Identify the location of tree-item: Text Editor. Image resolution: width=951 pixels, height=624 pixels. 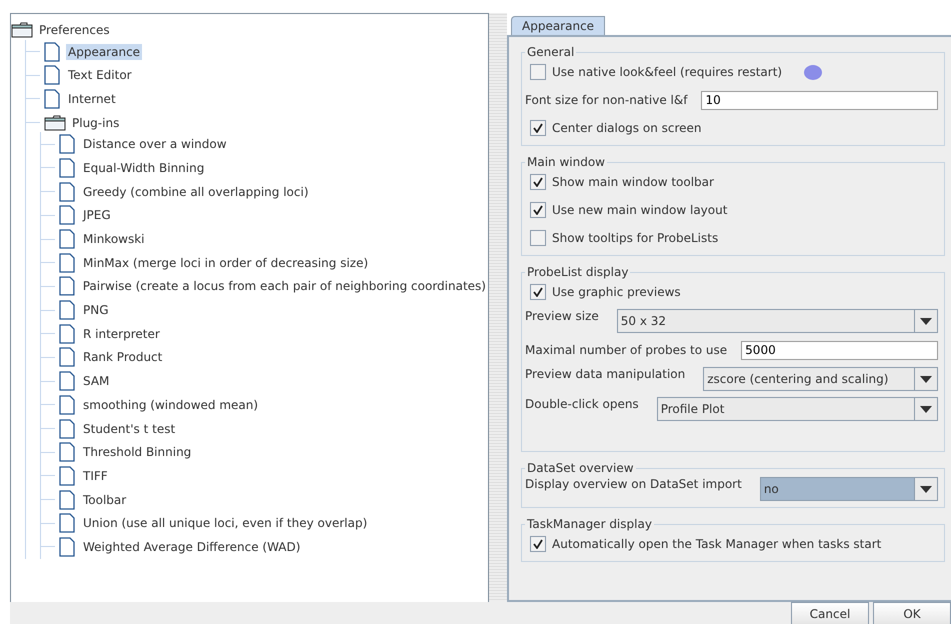
(100, 75).